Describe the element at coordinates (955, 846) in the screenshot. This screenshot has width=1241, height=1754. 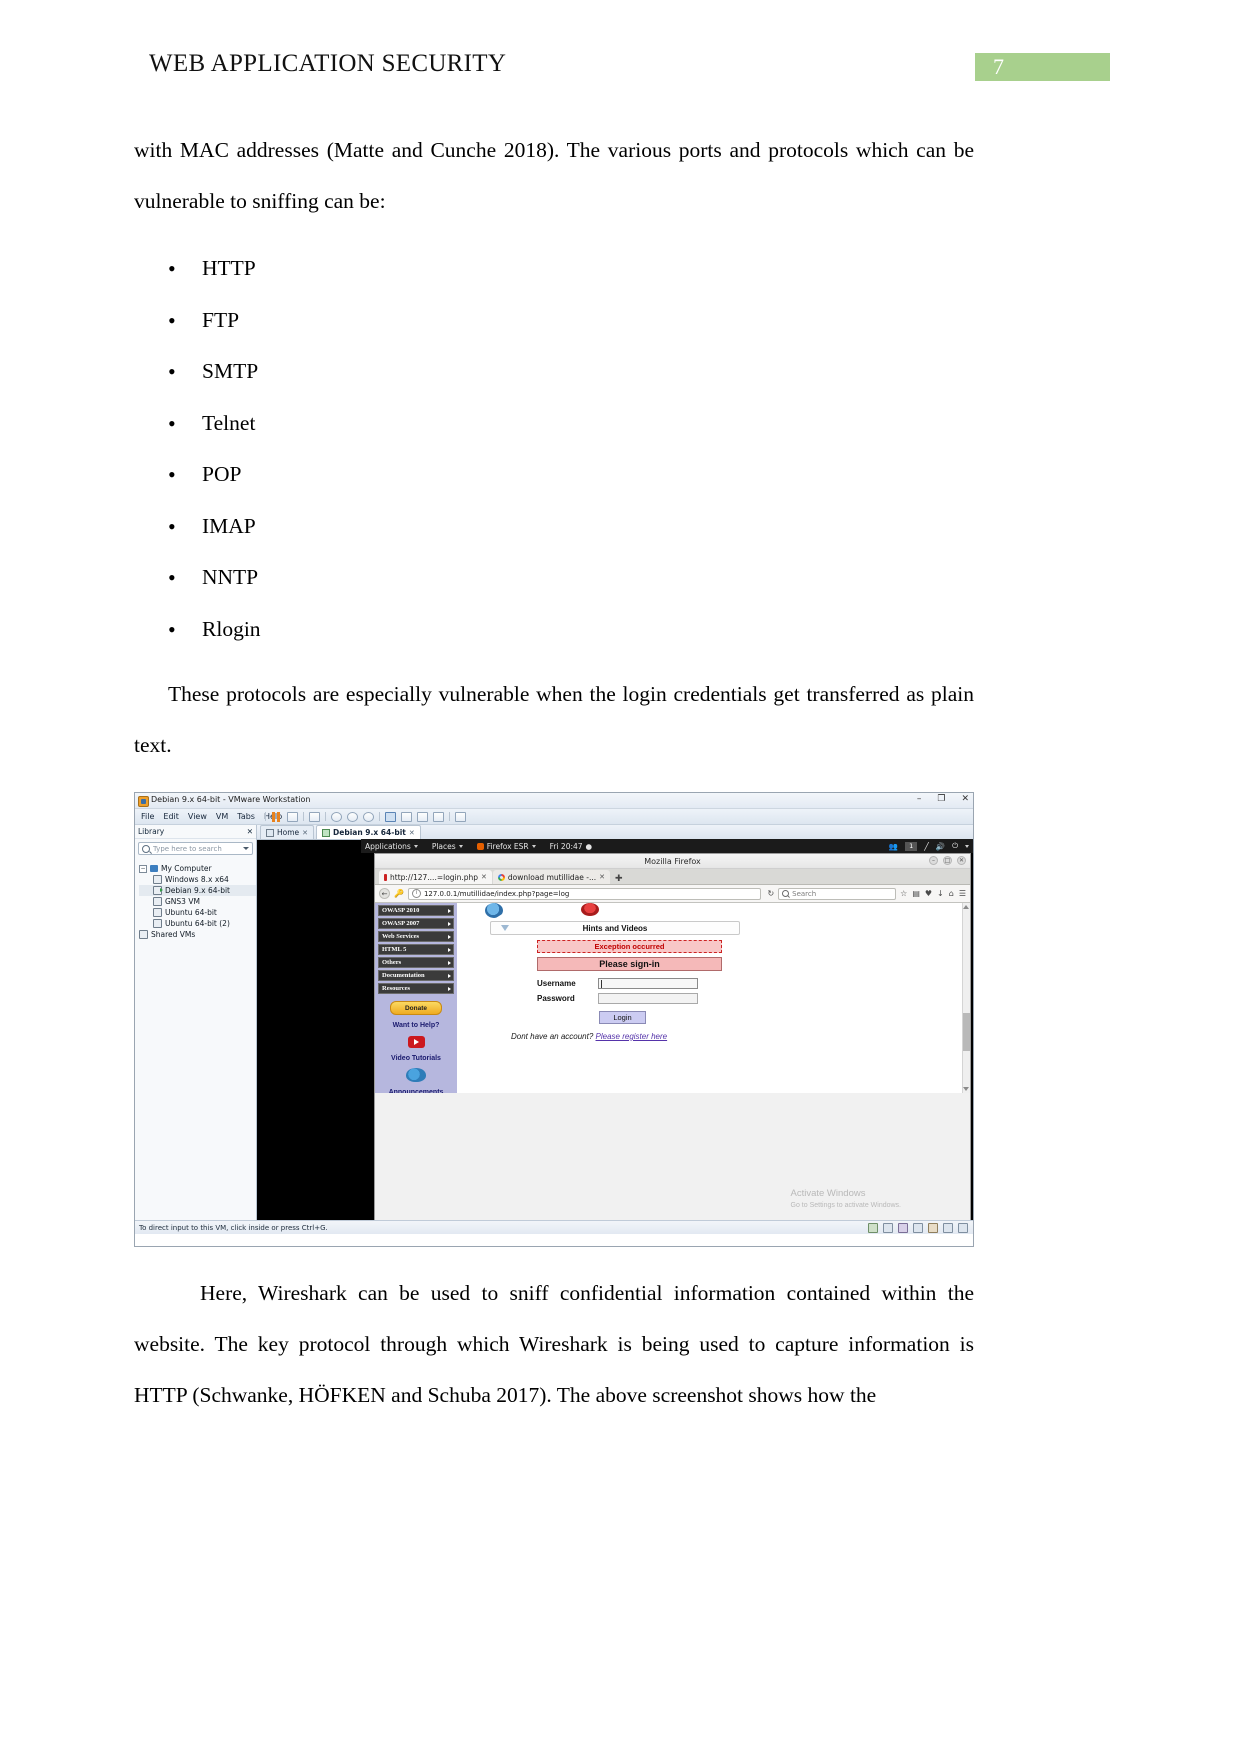
I see `power-icon: ⏻` at that location.